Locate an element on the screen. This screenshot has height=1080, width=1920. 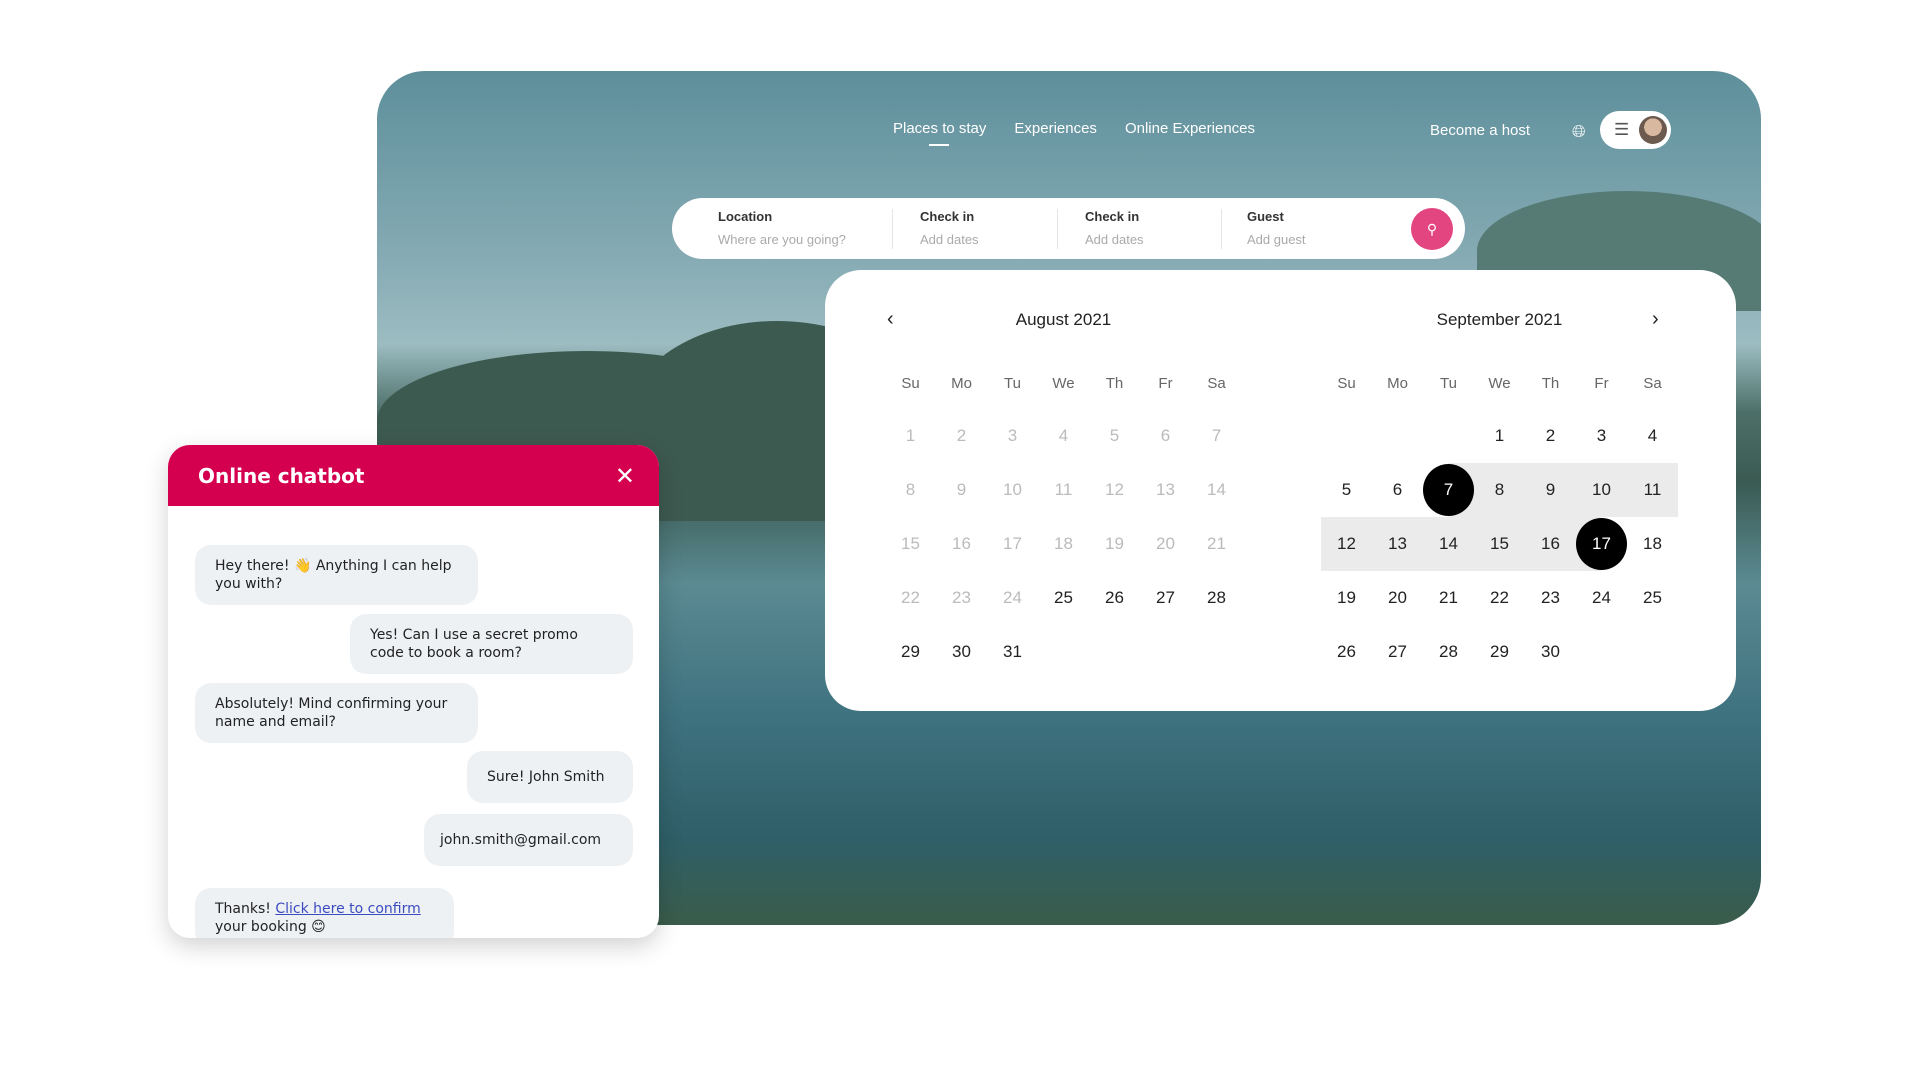
day-21: 21 is located at coordinates (1448, 598).